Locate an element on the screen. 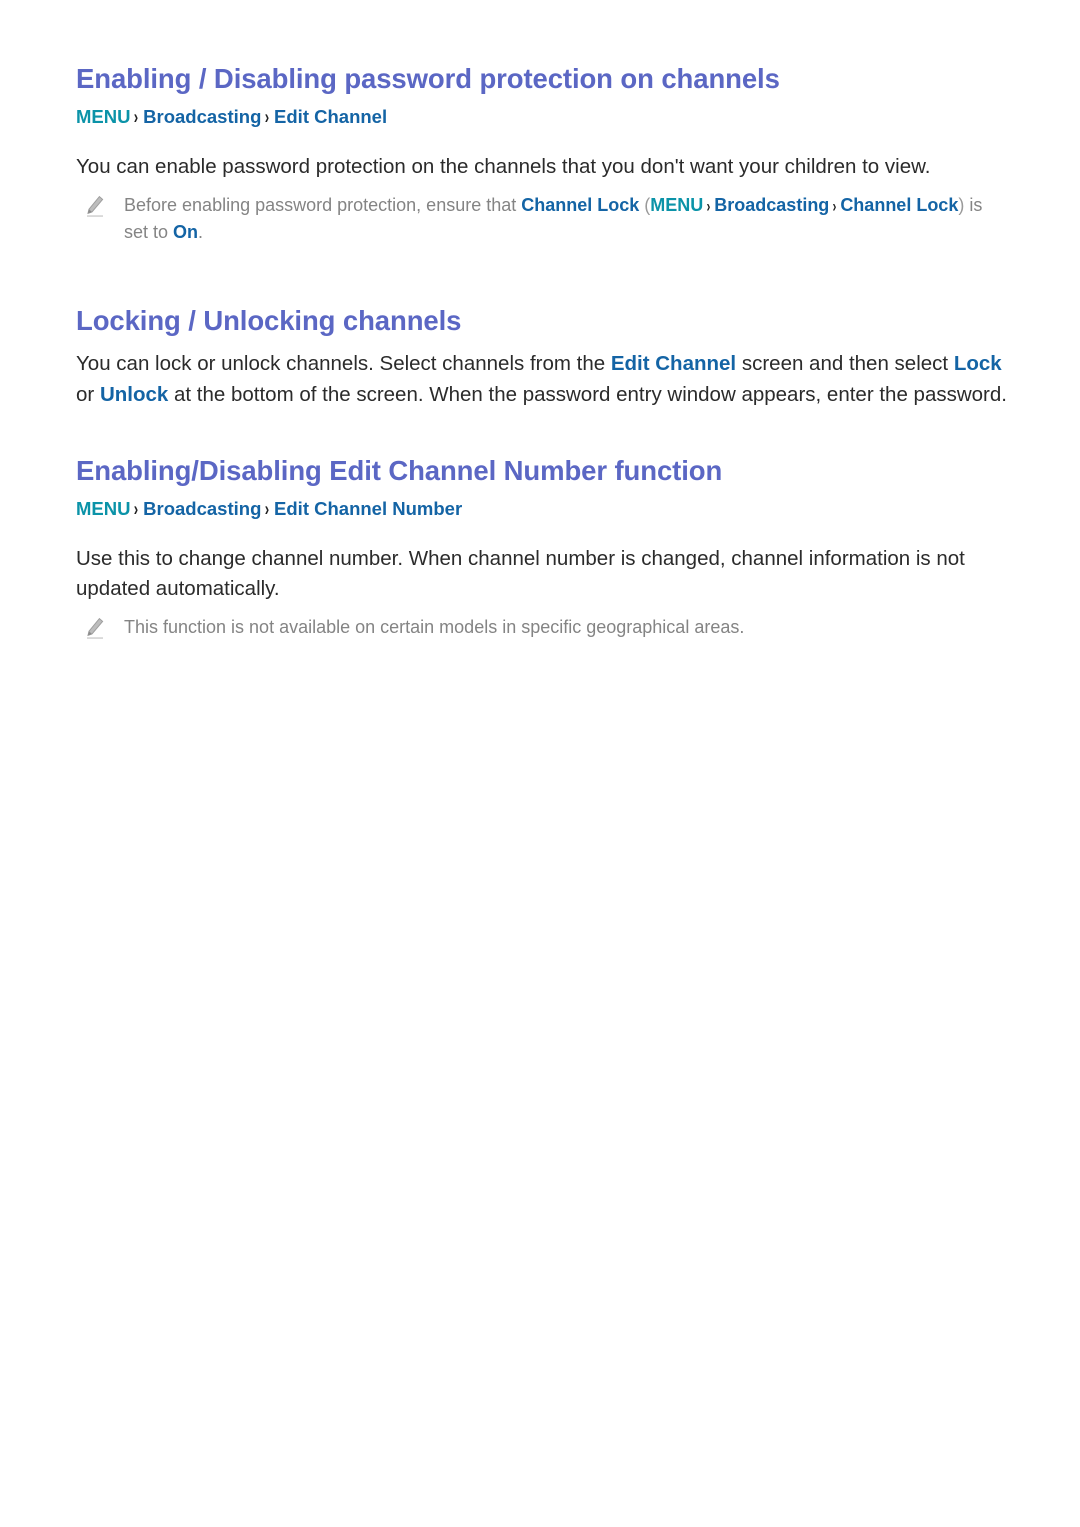 The height and width of the screenshot is (1527, 1080). note-paren-open: ( is located at coordinates (645, 204).